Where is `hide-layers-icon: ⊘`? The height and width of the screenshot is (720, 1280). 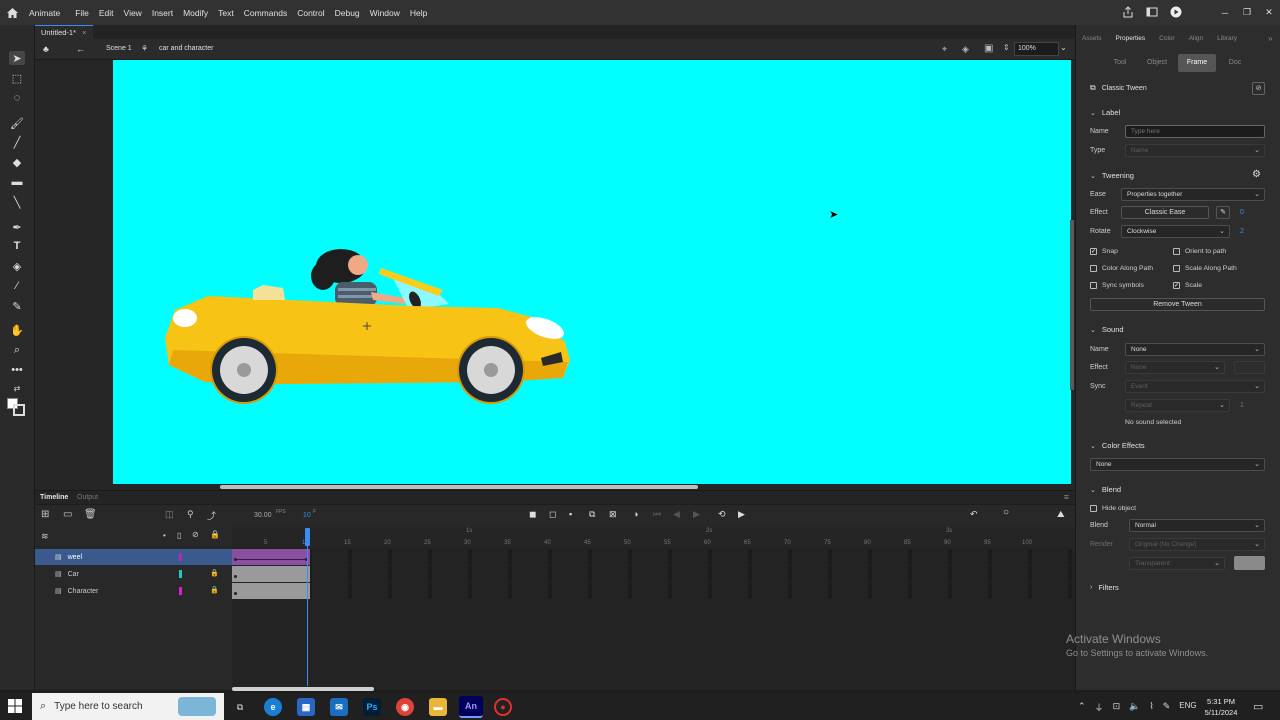
hide-layers-icon: ⊘ is located at coordinates (195, 534).